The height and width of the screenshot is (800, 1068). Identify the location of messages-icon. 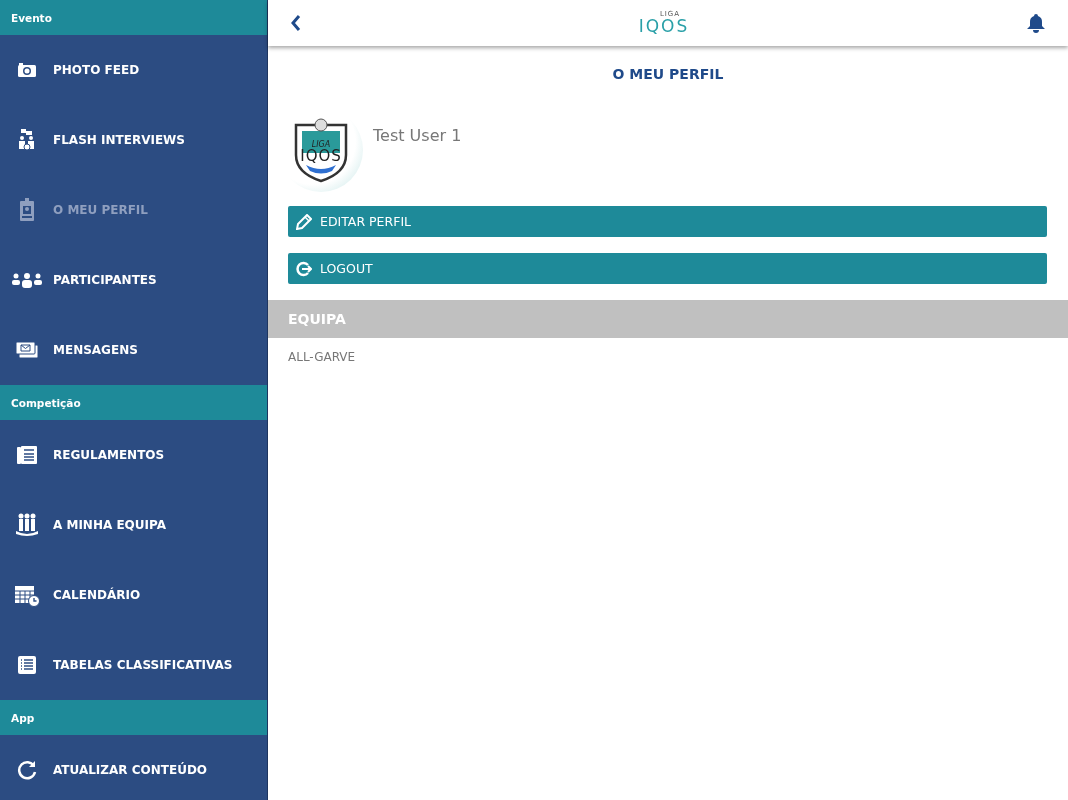
(26, 350).